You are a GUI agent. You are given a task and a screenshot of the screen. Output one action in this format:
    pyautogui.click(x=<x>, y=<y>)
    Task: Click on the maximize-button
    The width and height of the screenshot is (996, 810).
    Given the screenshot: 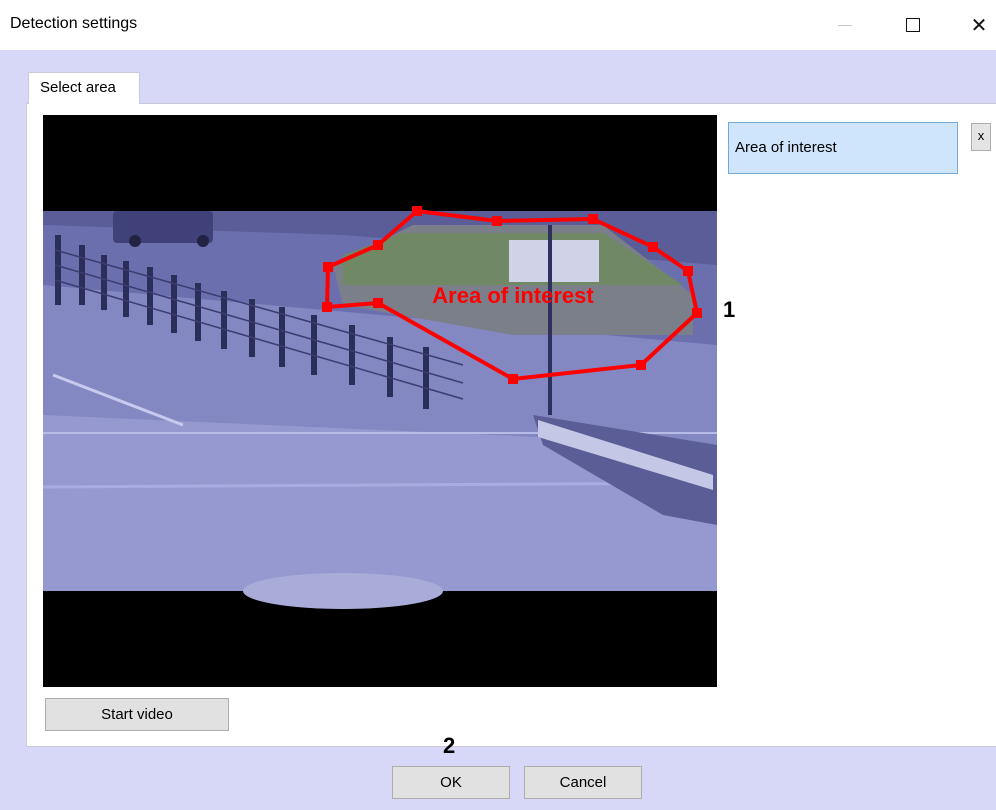 What is the action you would take?
    pyautogui.click(x=913, y=25)
    